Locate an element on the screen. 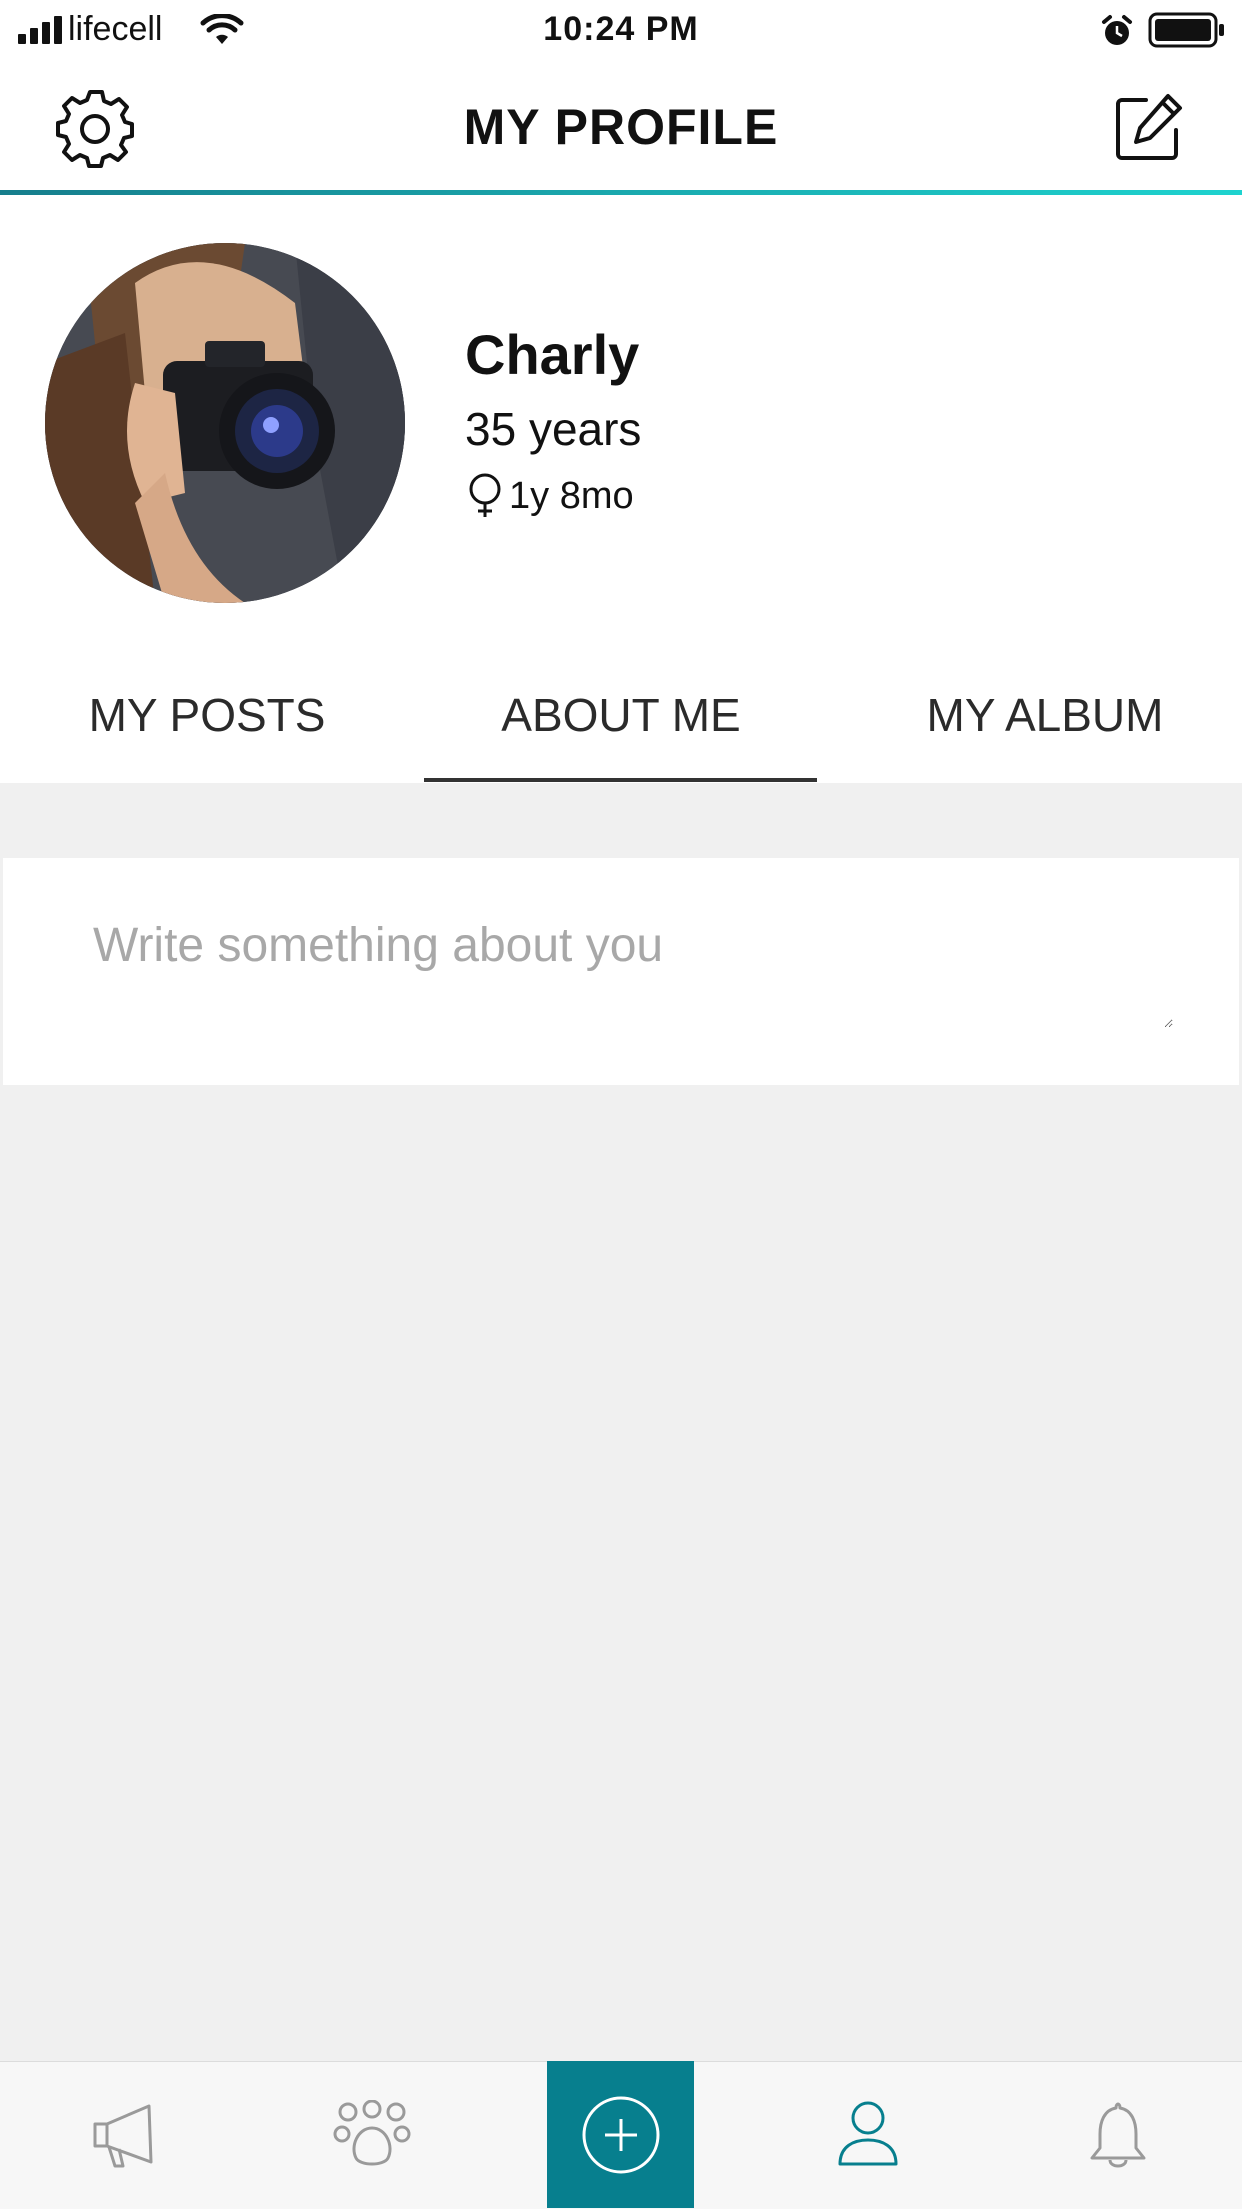  active-tab-indicator is located at coordinates (620, 780).